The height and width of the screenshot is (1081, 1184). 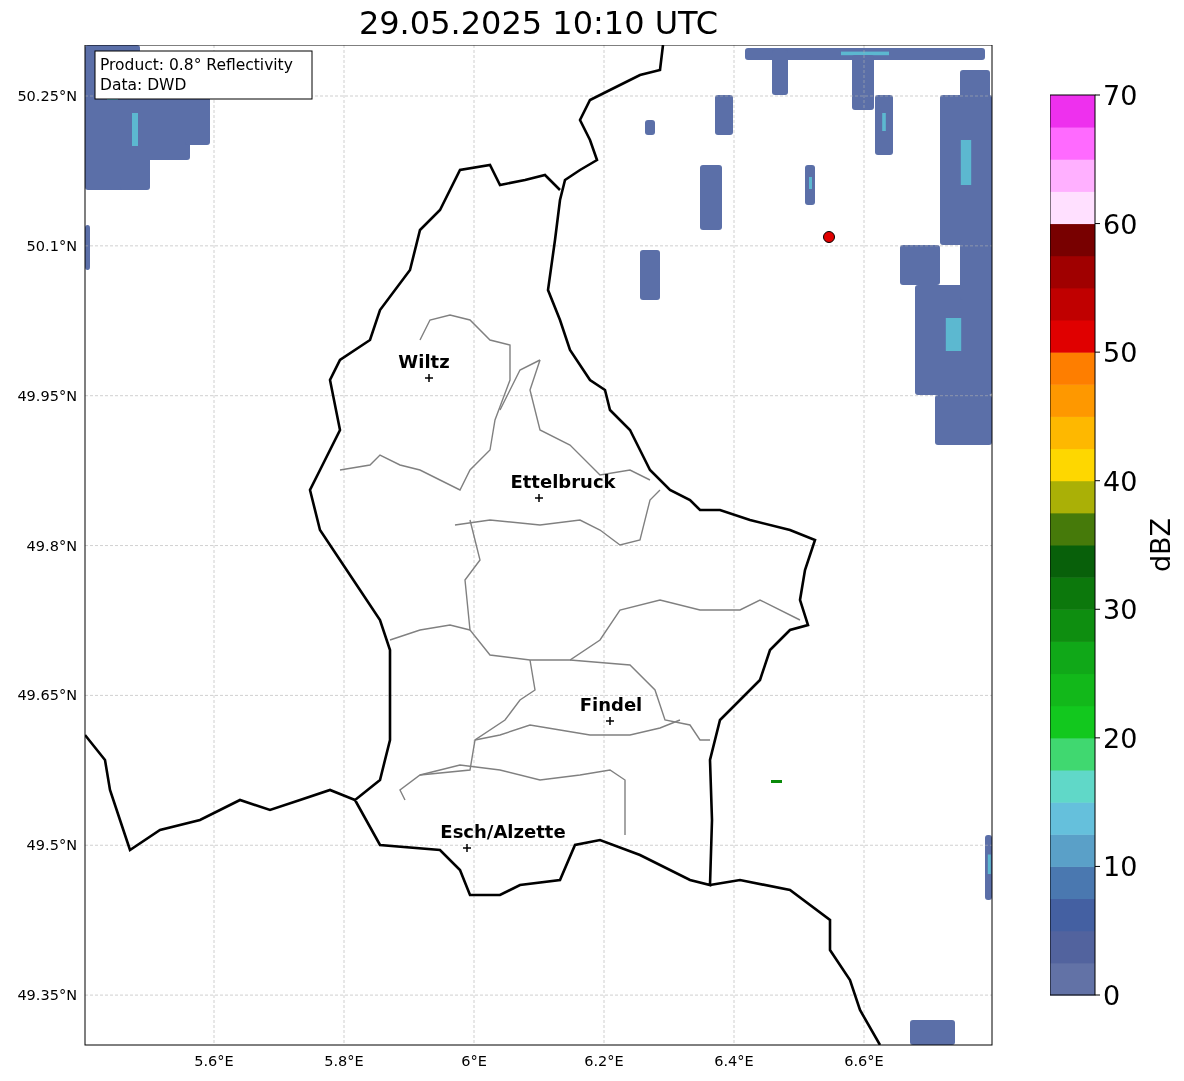 I want to click on echo-mark, so click(x=776, y=781).